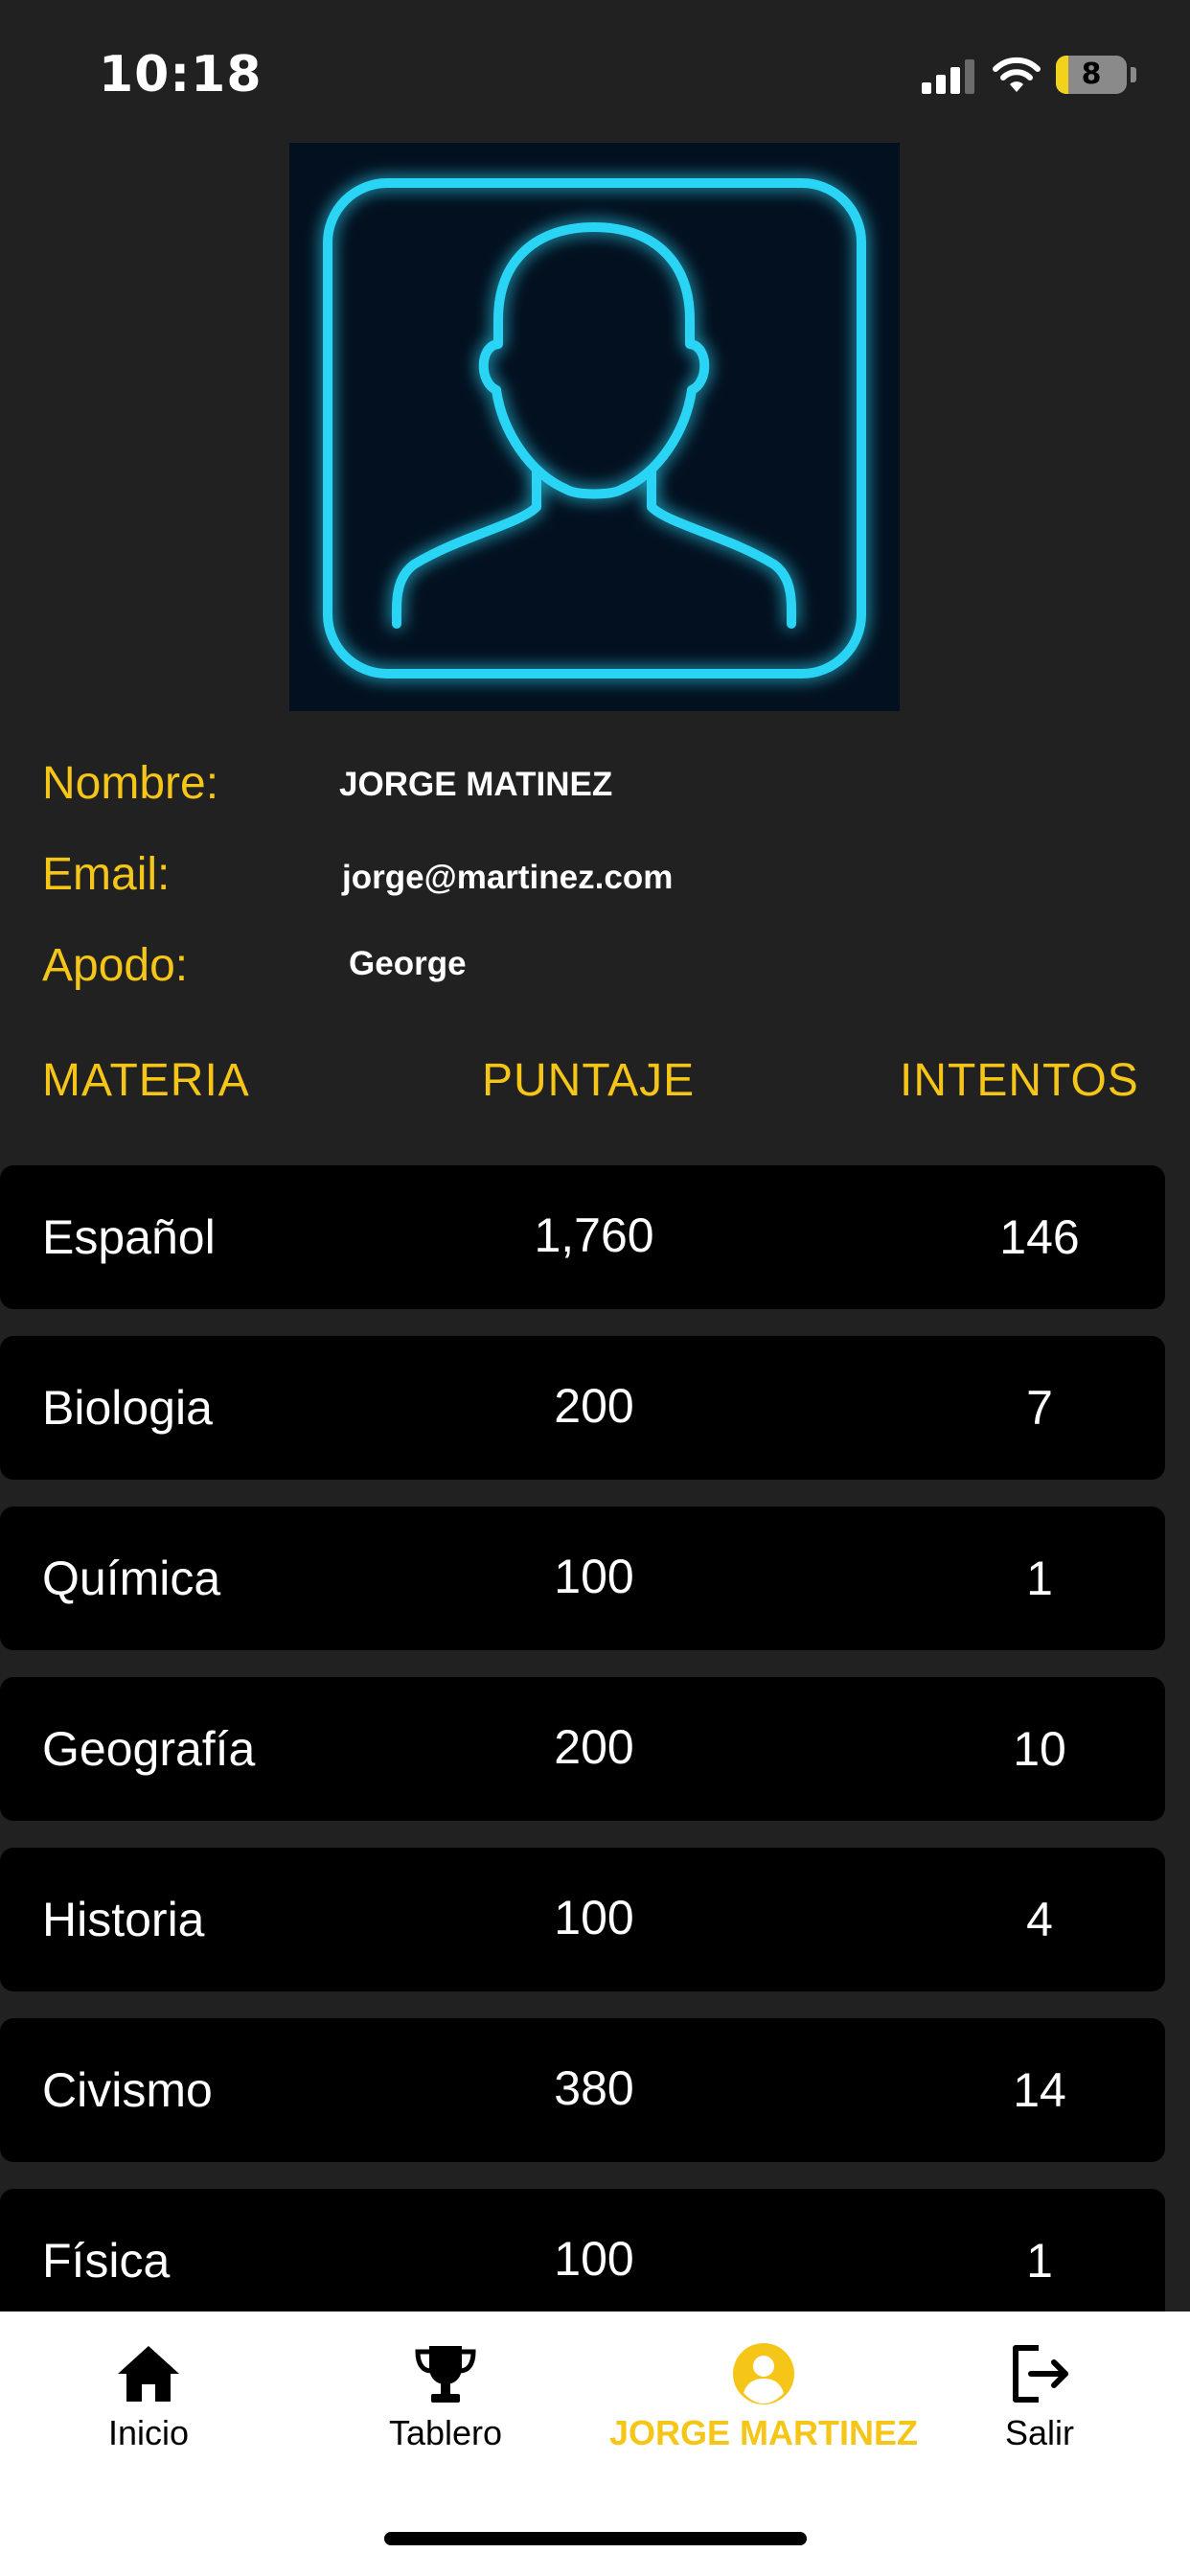  What do you see at coordinates (594, 2088) in the screenshot?
I see `score-cell: 380` at bounding box center [594, 2088].